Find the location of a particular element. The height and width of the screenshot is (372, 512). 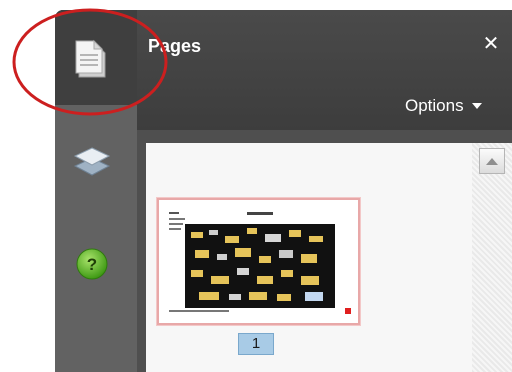

page-thumbnail is located at coordinates (258, 261).